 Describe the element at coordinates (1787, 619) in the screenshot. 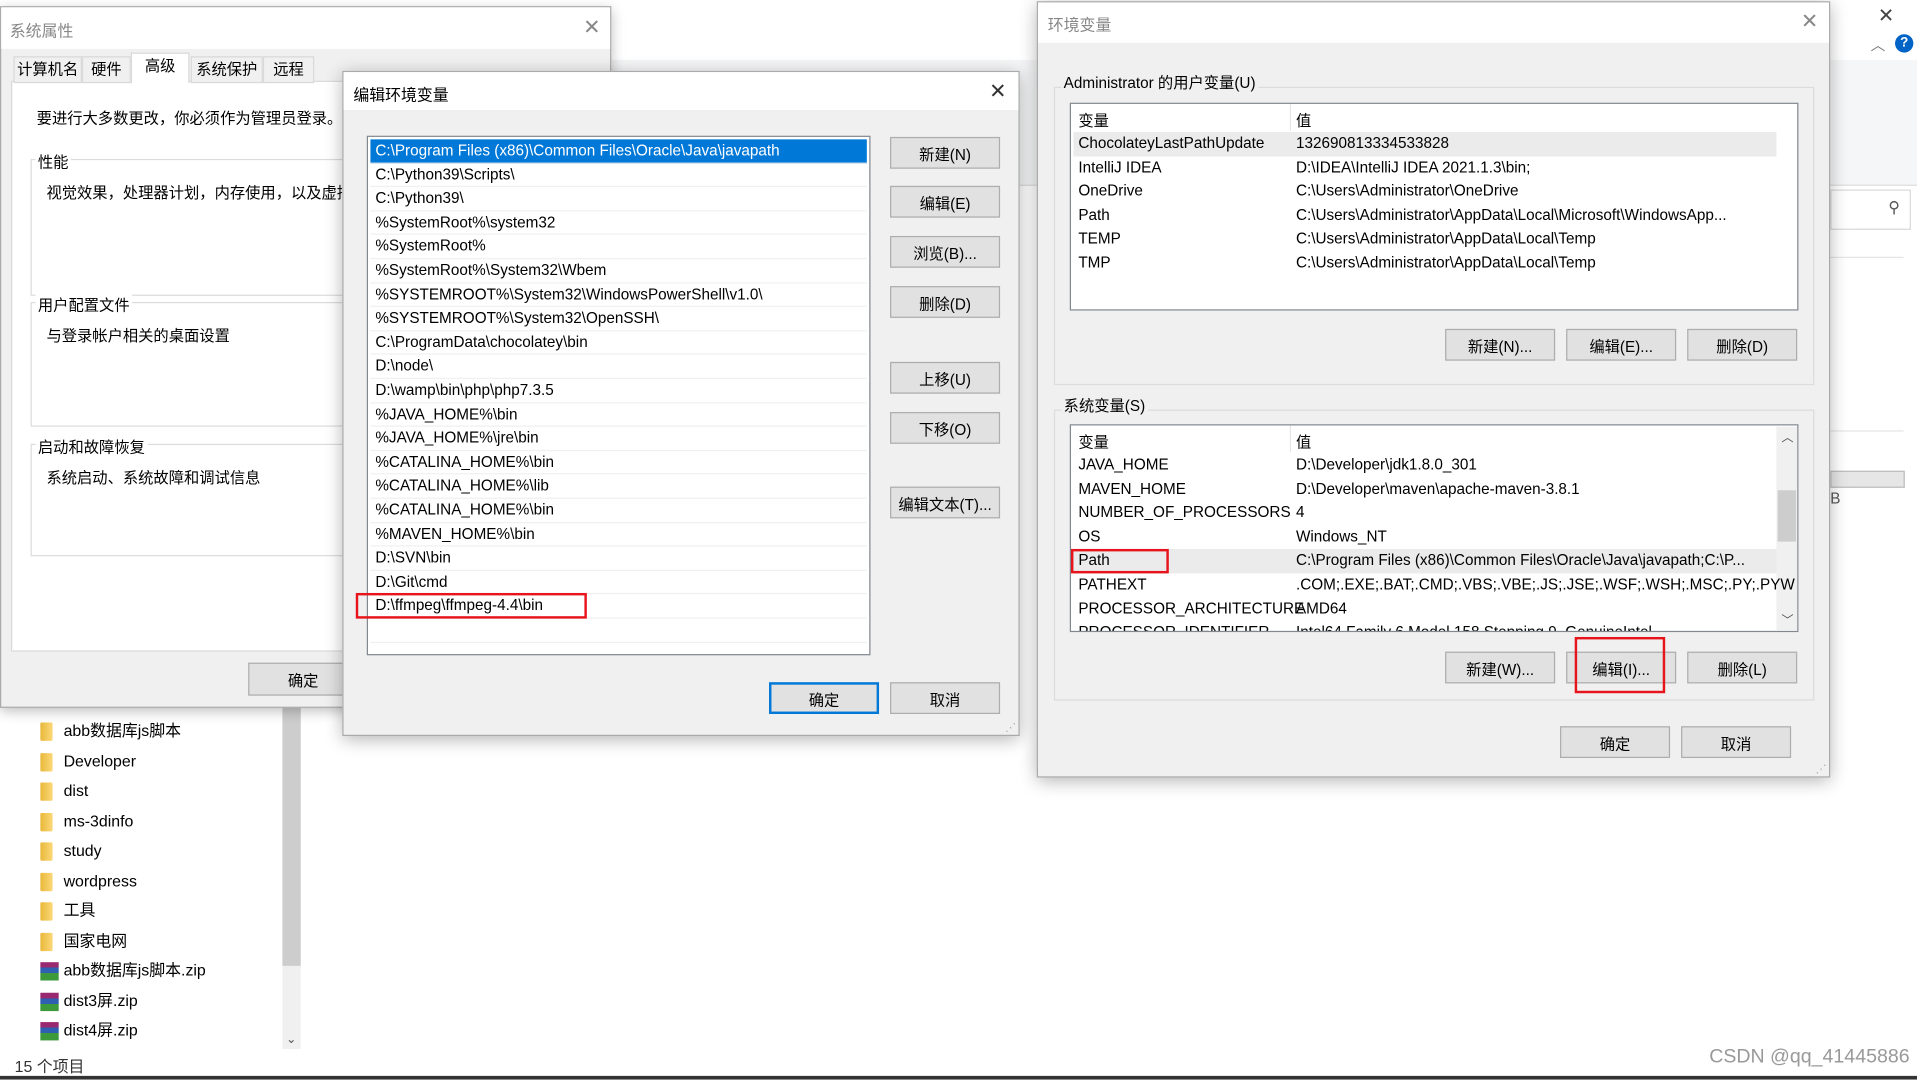

I see `scroll-down-icon: ﹀` at that location.